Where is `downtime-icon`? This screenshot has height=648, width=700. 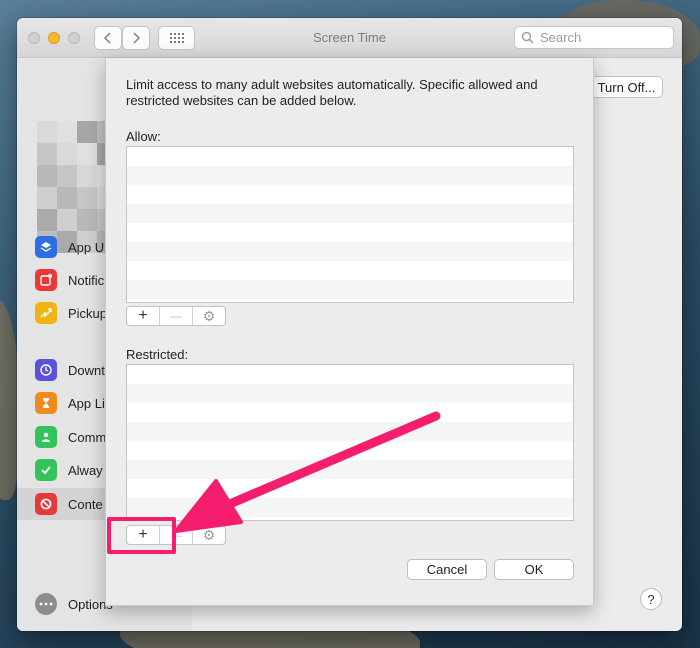 downtime-icon is located at coordinates (46, 370).